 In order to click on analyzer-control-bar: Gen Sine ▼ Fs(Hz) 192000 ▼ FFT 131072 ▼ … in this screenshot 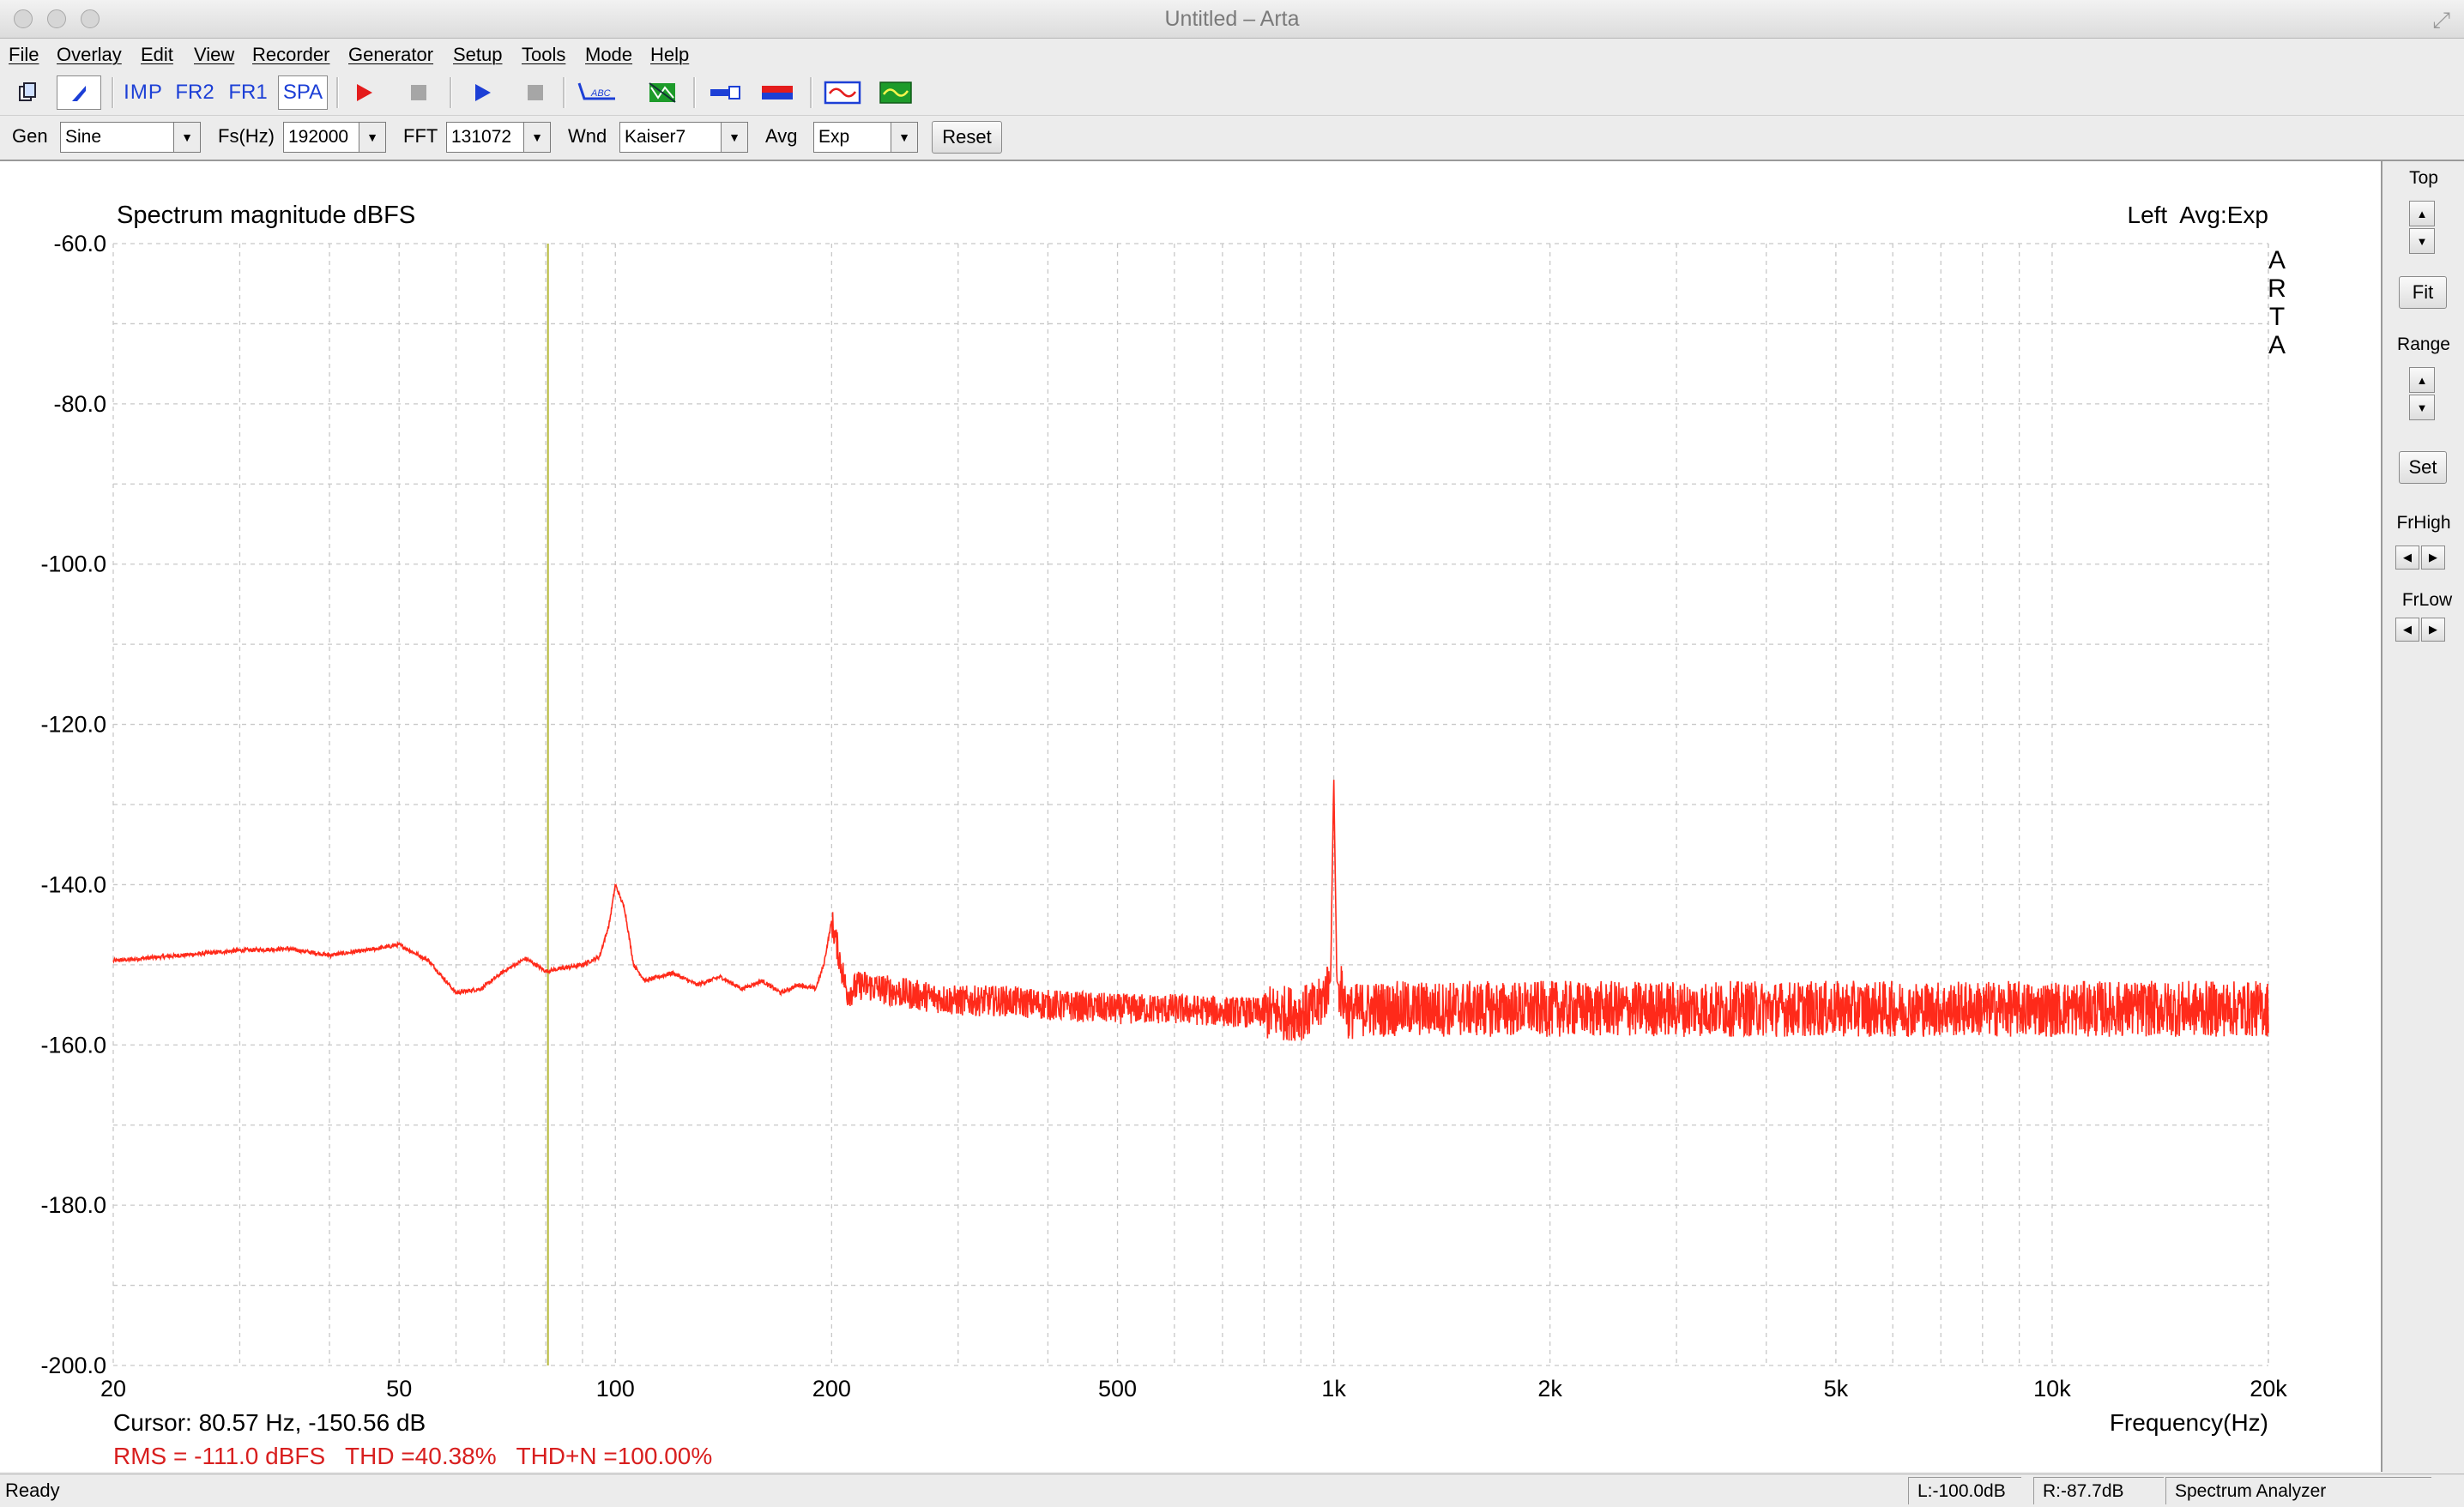, I will do `click(1232, 139)`.